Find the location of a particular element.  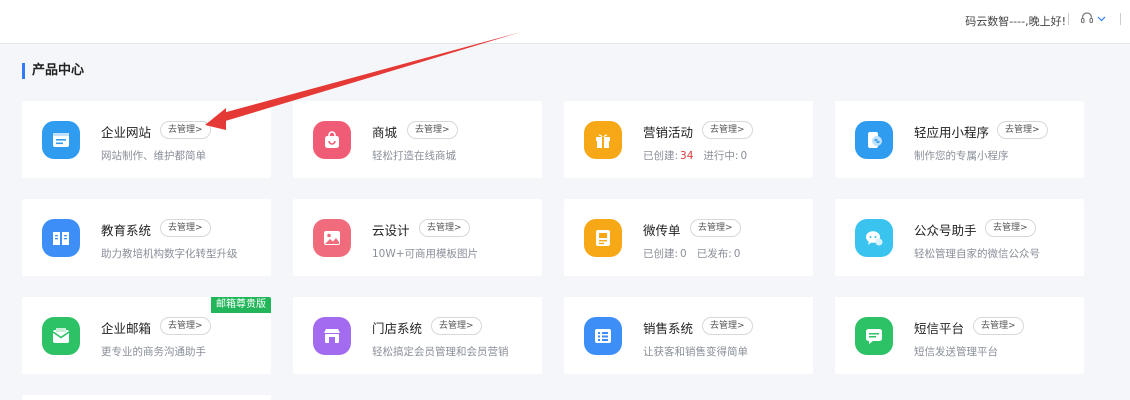

card-name: 商城 is located at coordinates (385, 132).